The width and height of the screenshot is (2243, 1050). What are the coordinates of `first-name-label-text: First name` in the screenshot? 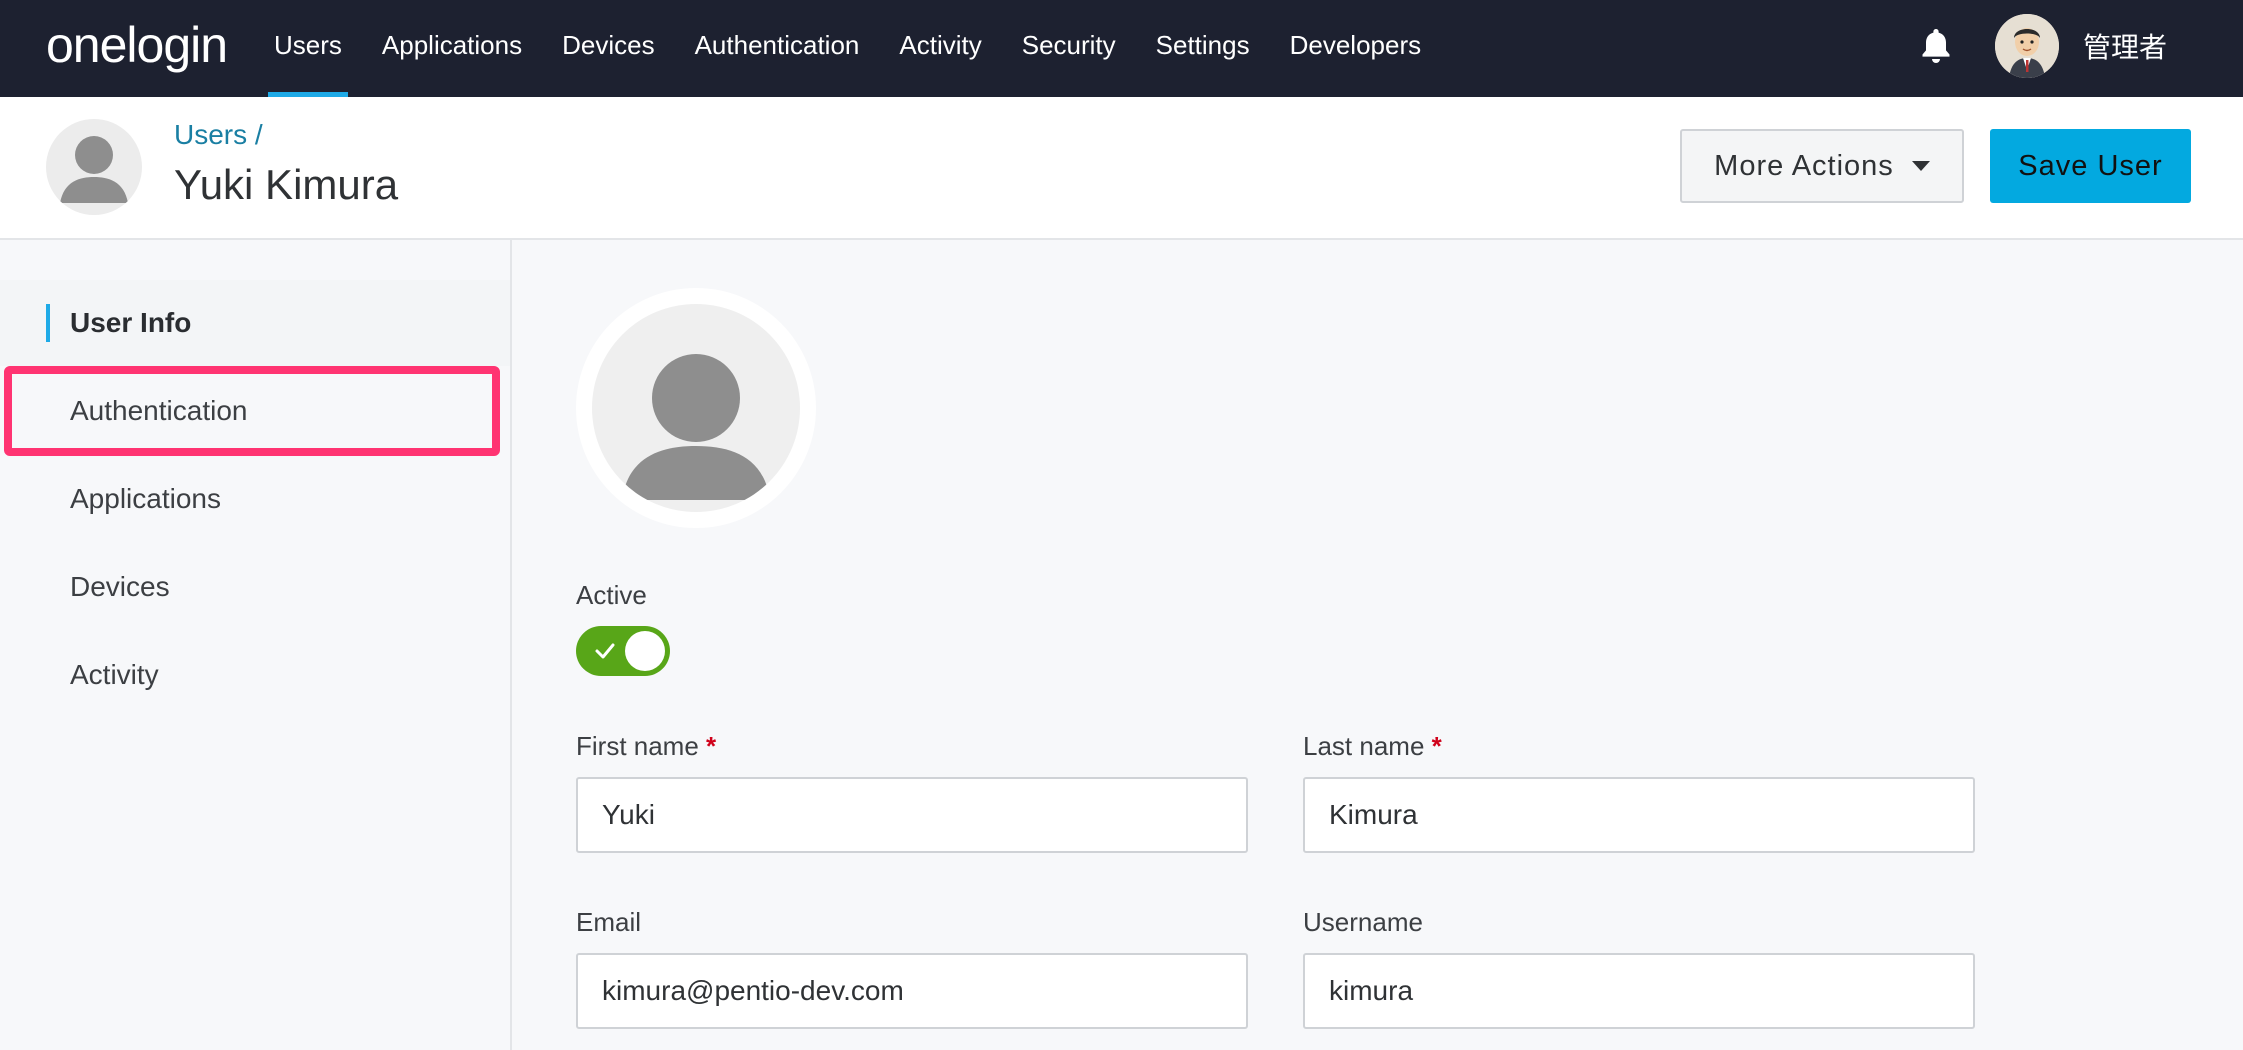 It's located at (637, 746).